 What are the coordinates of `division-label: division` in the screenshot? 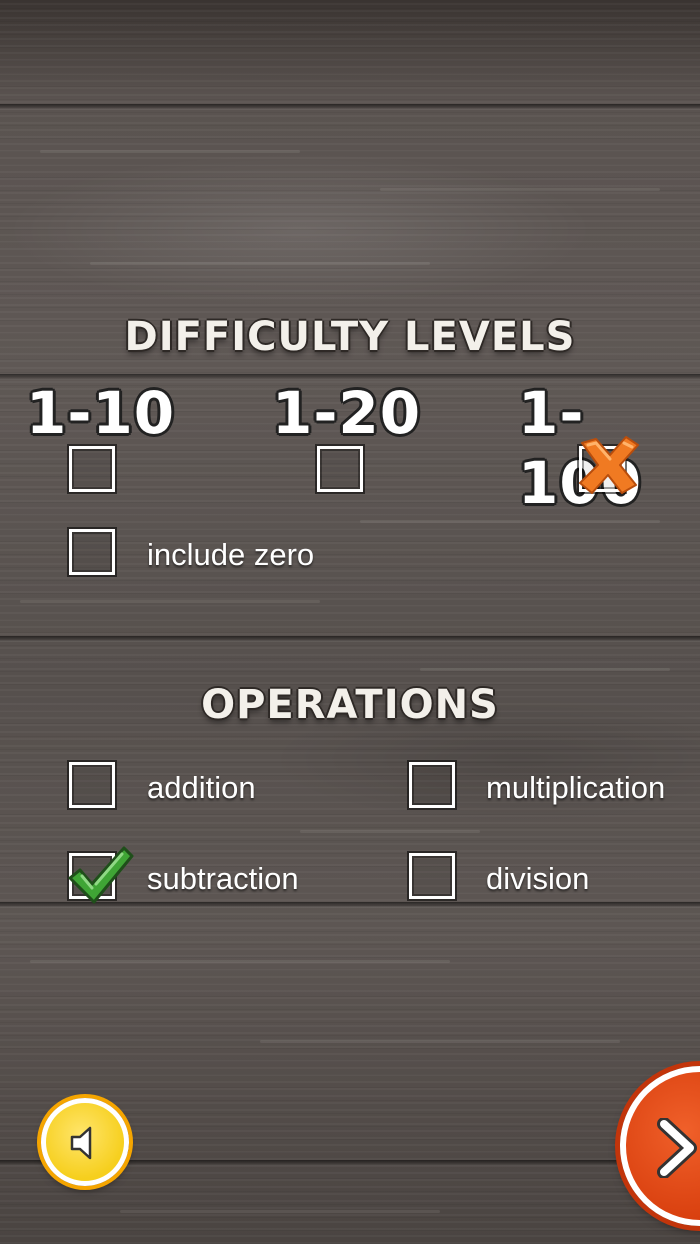 It's located at (537, 879).